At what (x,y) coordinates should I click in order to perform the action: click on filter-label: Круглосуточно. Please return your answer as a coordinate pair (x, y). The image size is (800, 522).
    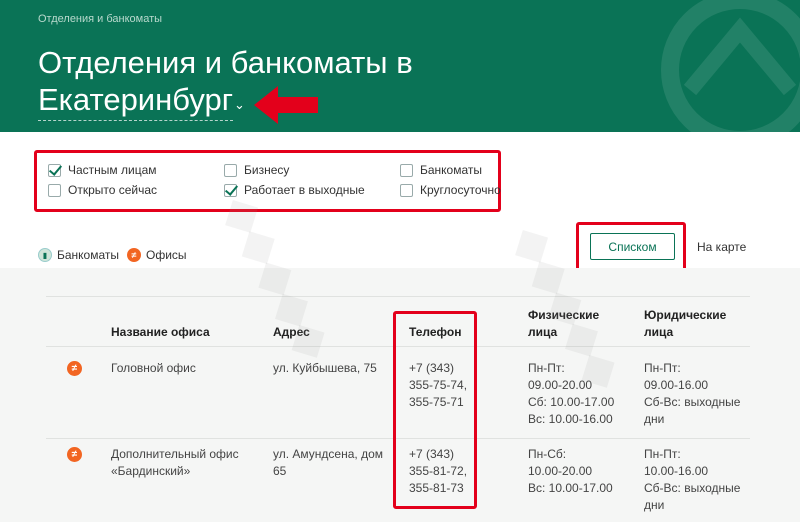
    Looking at the image, I should click on (460, 190).